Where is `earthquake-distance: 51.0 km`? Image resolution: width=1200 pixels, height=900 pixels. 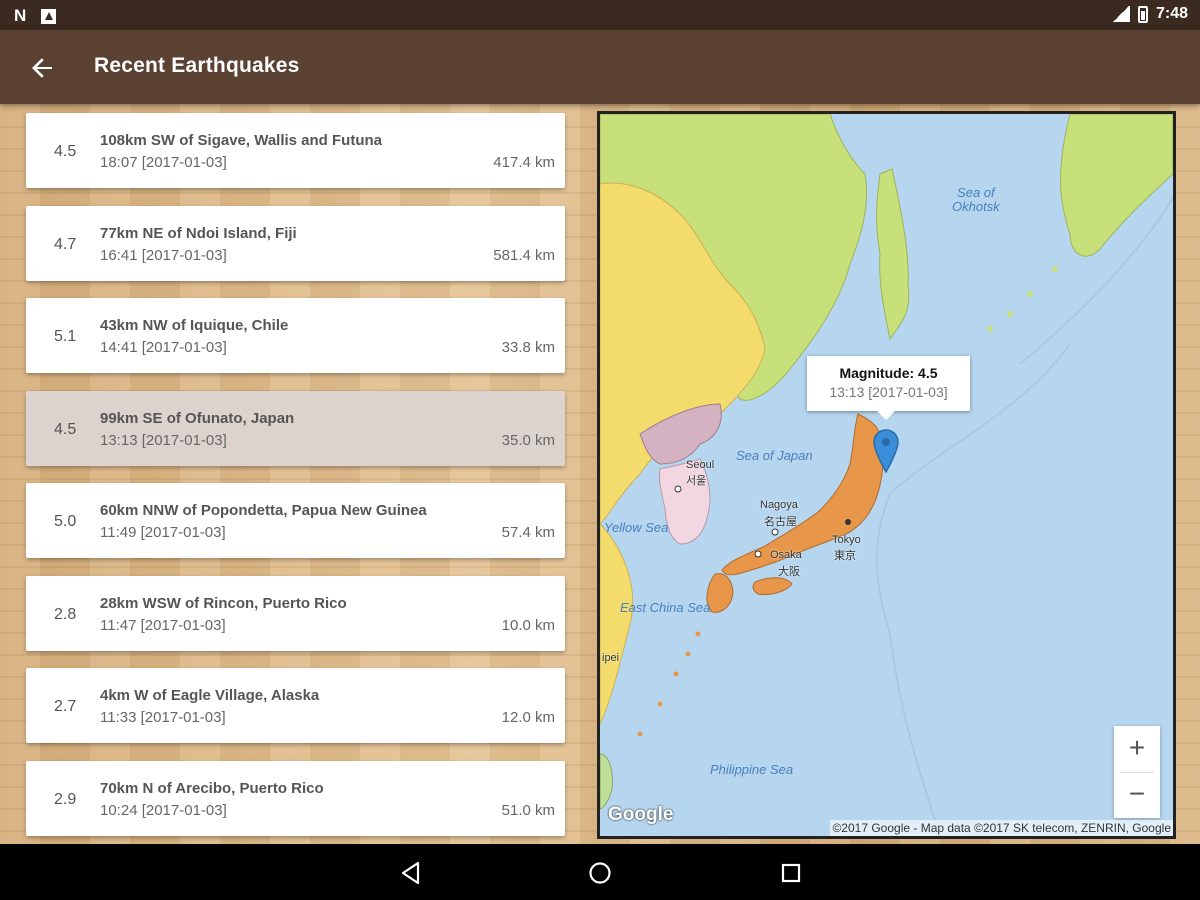 earthquake-distance: 51.0 km is located at coordinates (528, 810).